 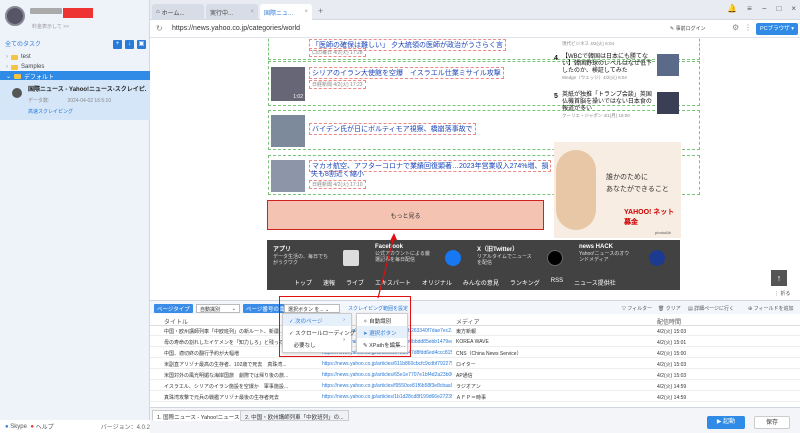 What do you see at coordinates (608, 102) in the screenshot?
I see `ranking-title: 英紙が独推「トランプ会談」英国仏機首脳を操いではない日本食の報道が多い` at bounding box center [608, 102].